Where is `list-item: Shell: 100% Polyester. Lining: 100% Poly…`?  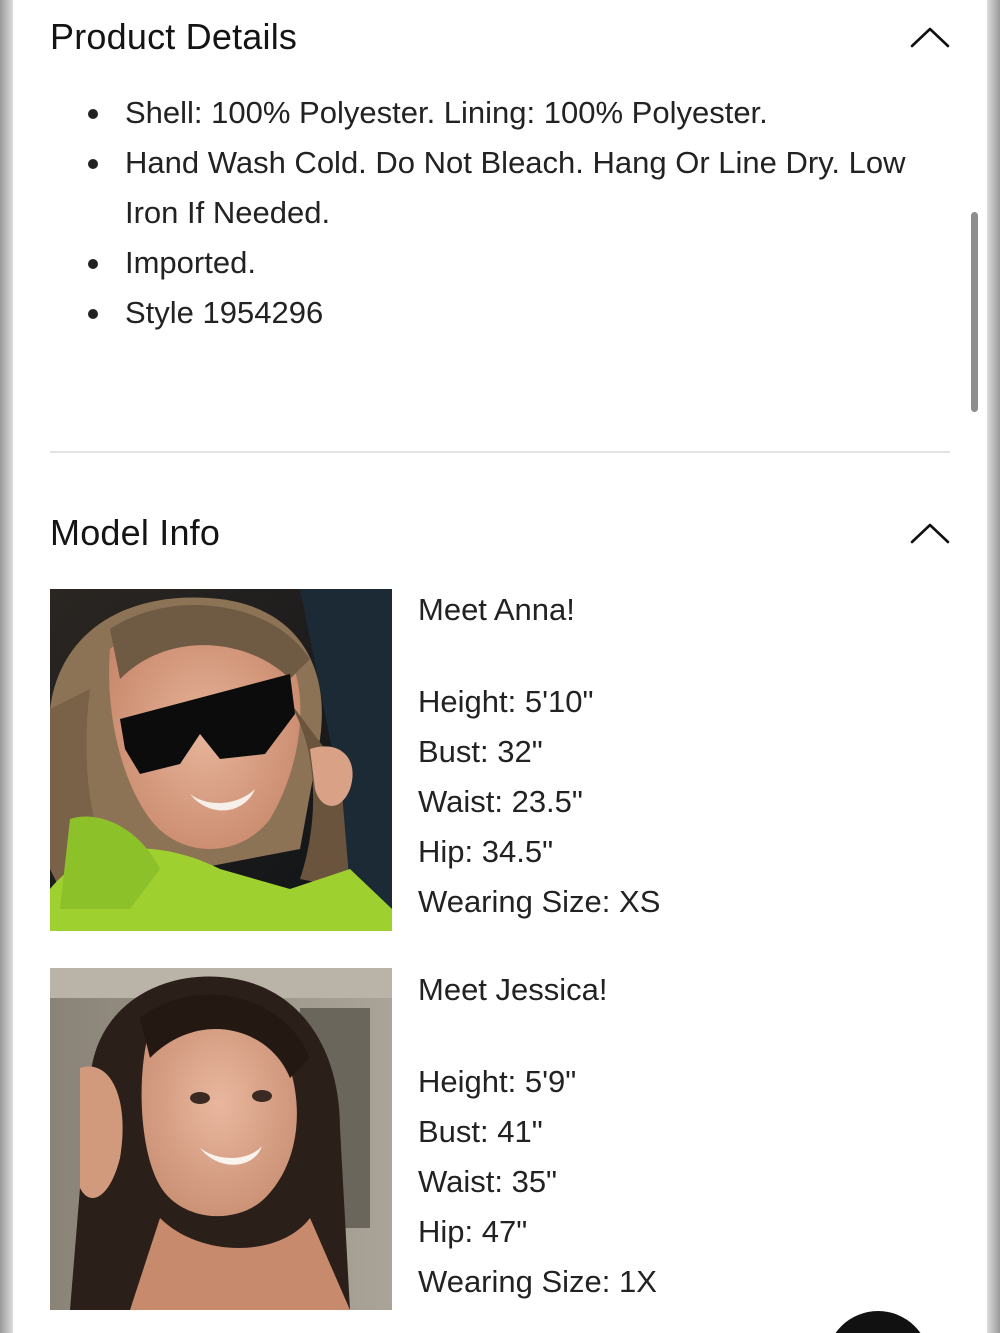
list-item: Shell: 100% Polyester. Lining: 100% Poly… is located at coordinates (518, 113).